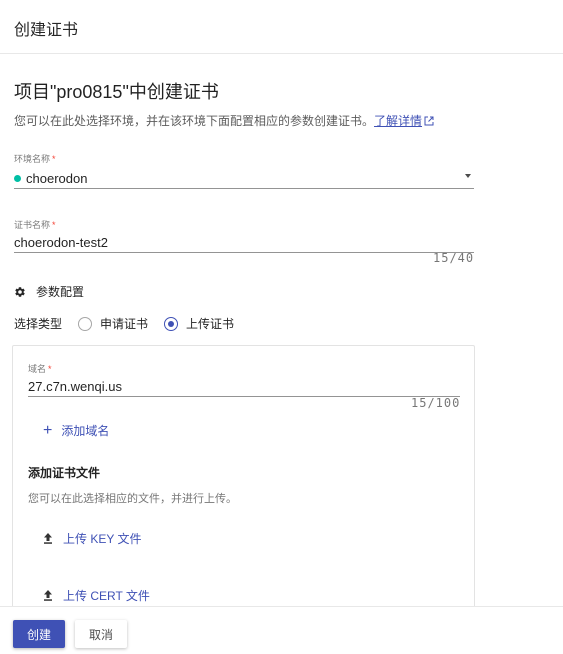 The image size is (563, 654). Describe the element at coordinates (281, 630) in the screenshot. I see `dialog-footer: 创建 取消` at that location.